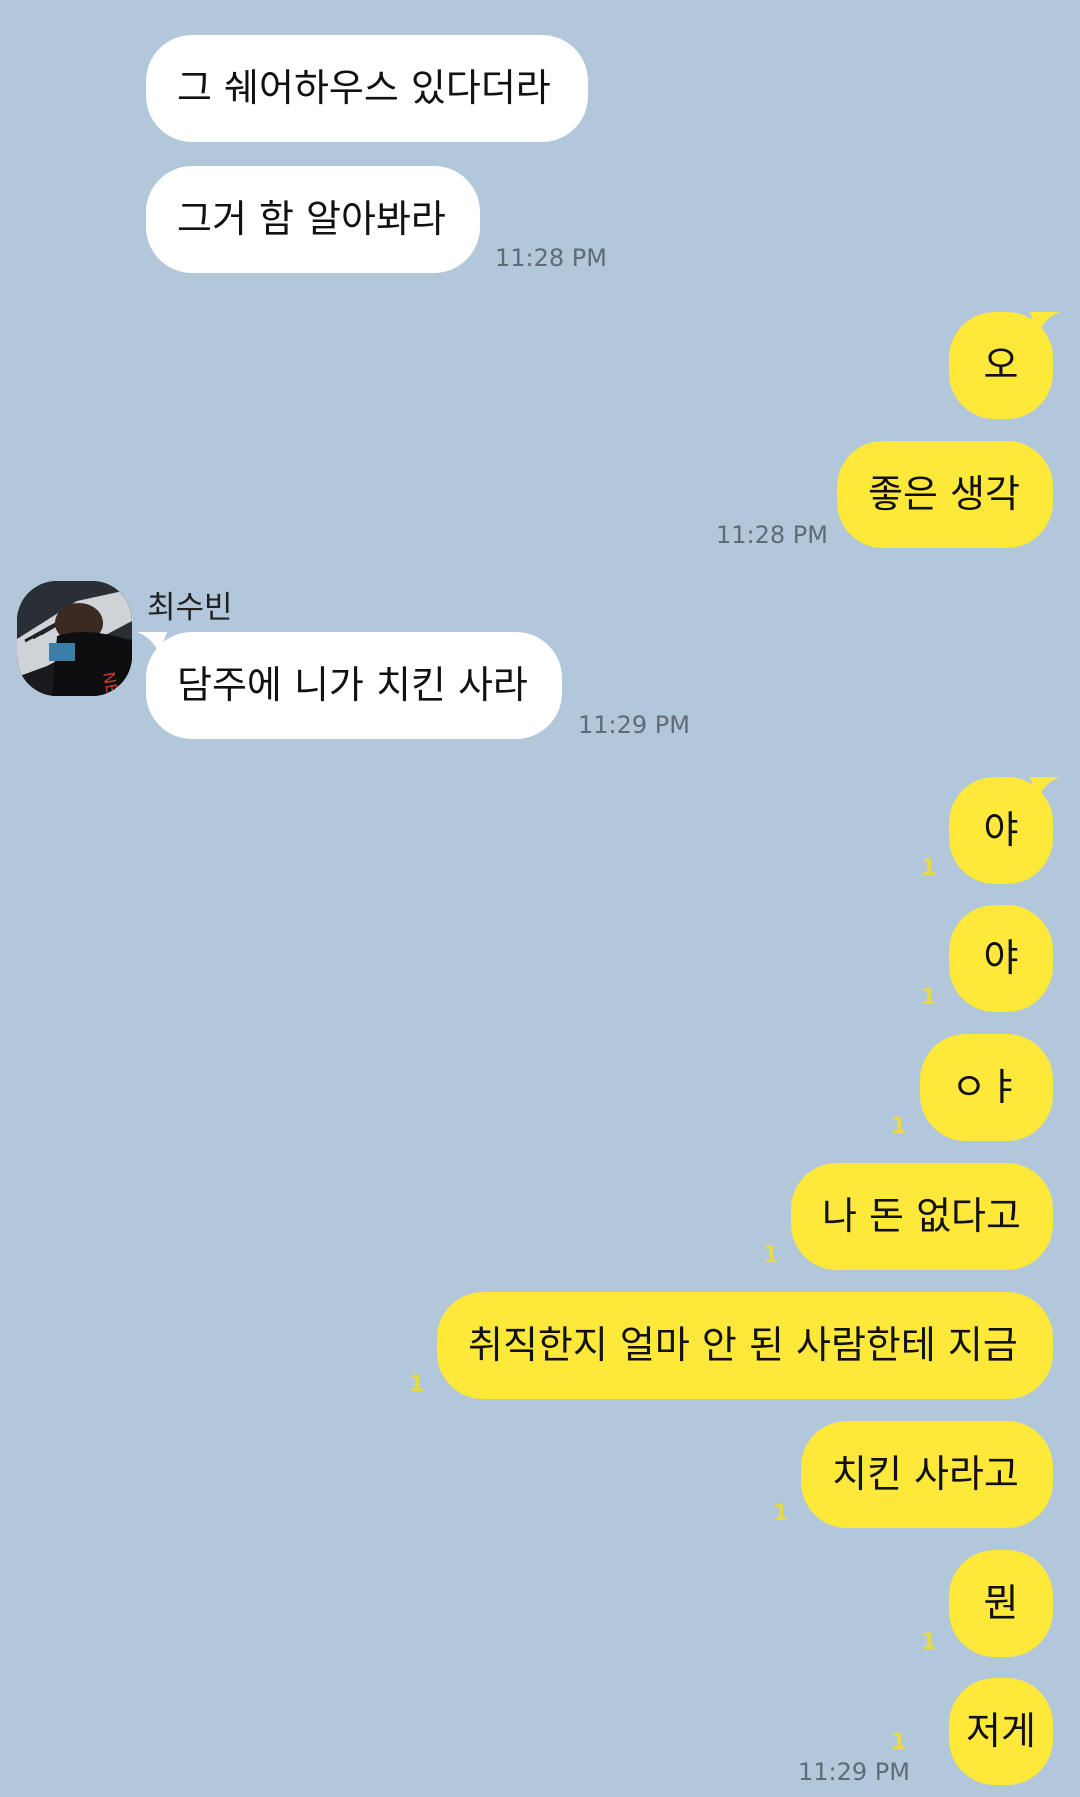  I want to click on outgoing-message-bubble: ㅇㅑ, so click(986, 1087).